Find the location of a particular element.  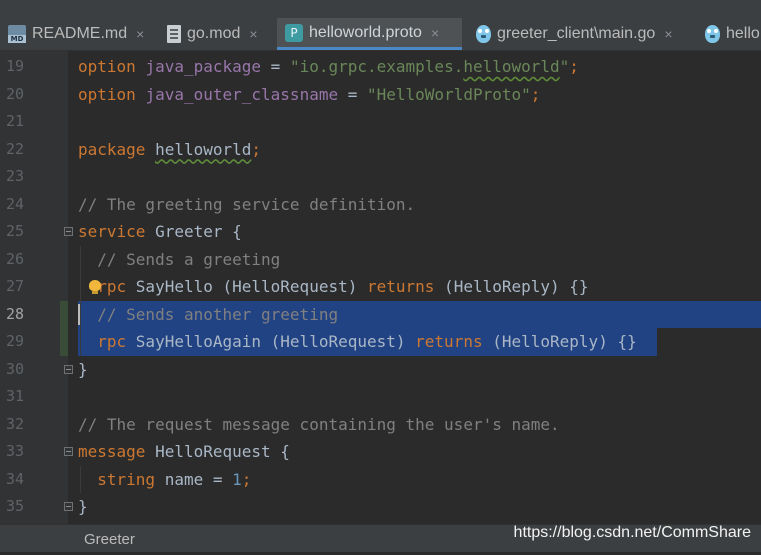

code-token: 1 is located at coordinates (237, 479).